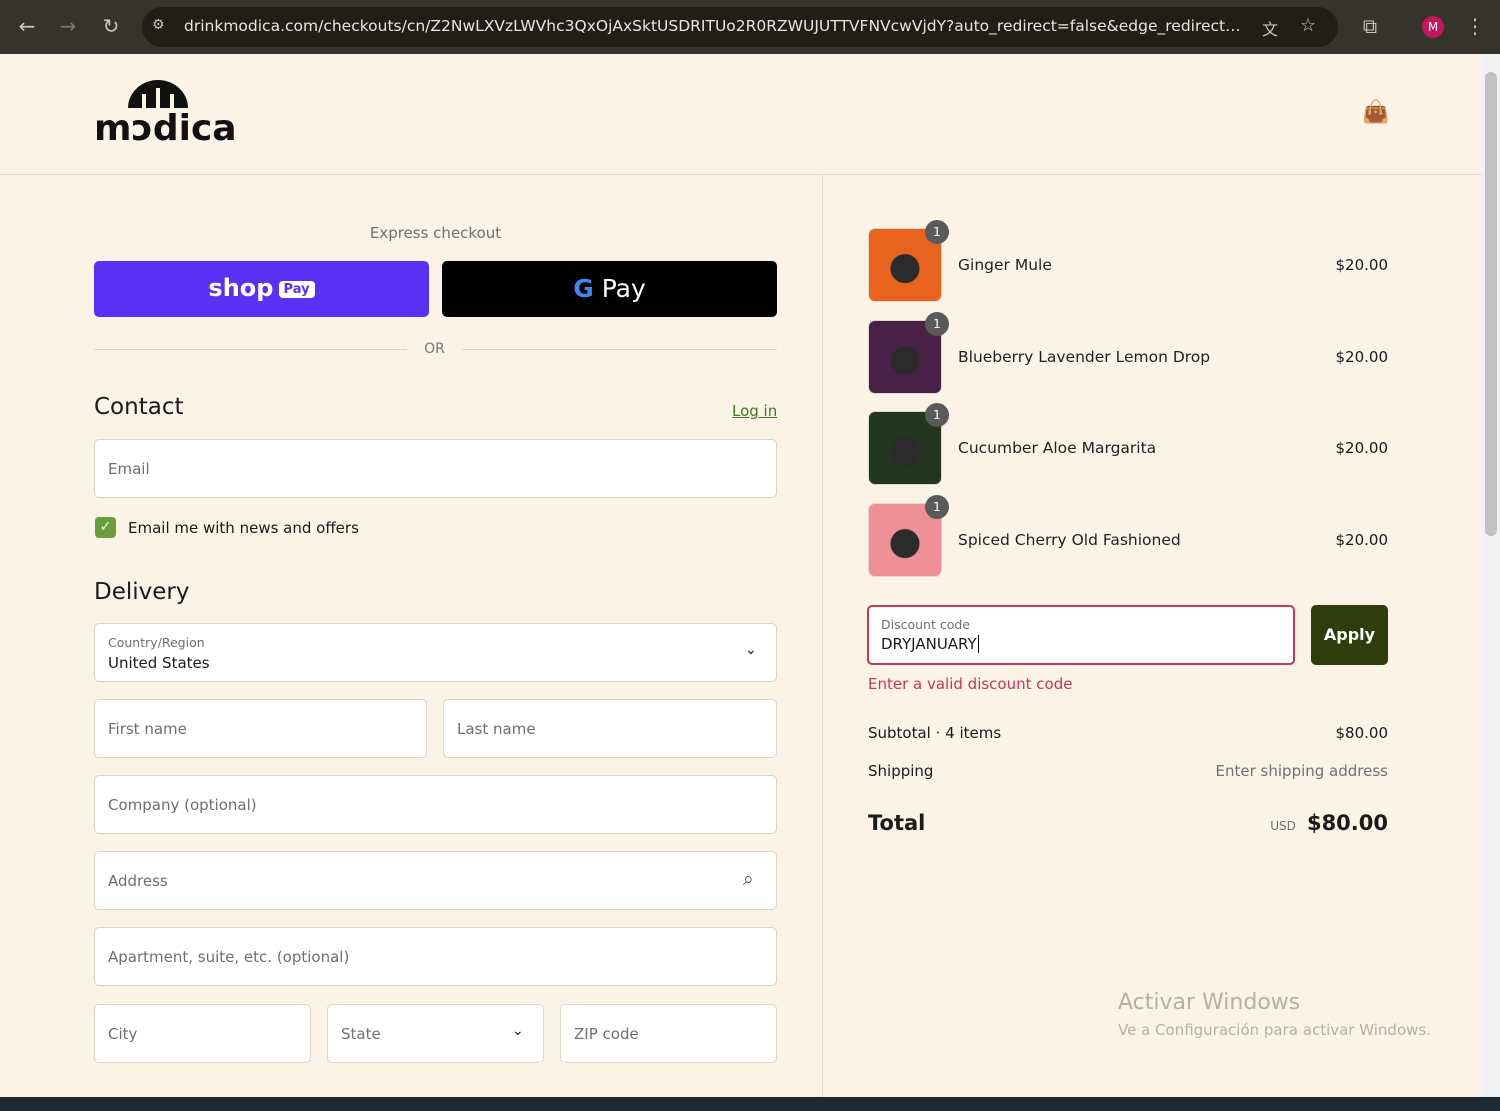 The image size is (1500, 1111). What do you see at coordinates (583, 288) in the screenshot?
I see `google-g-icon: G` at bounding box center [583, 288].